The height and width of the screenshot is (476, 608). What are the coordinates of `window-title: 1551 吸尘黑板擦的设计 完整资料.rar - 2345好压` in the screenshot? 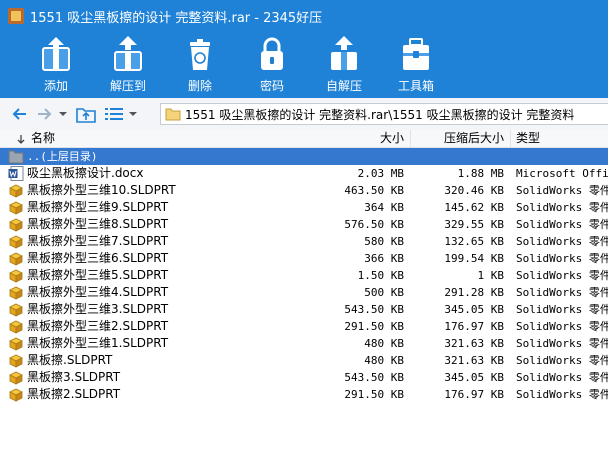 It's located at (176, 18).